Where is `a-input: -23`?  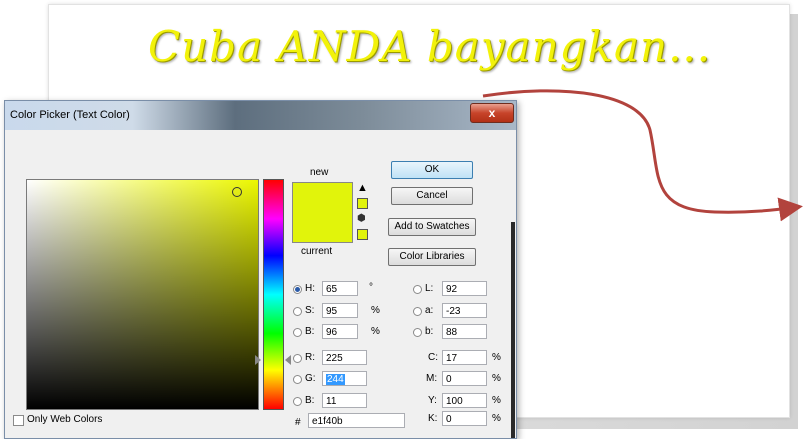
a-input: -23 is located at coordinates (464, 310).